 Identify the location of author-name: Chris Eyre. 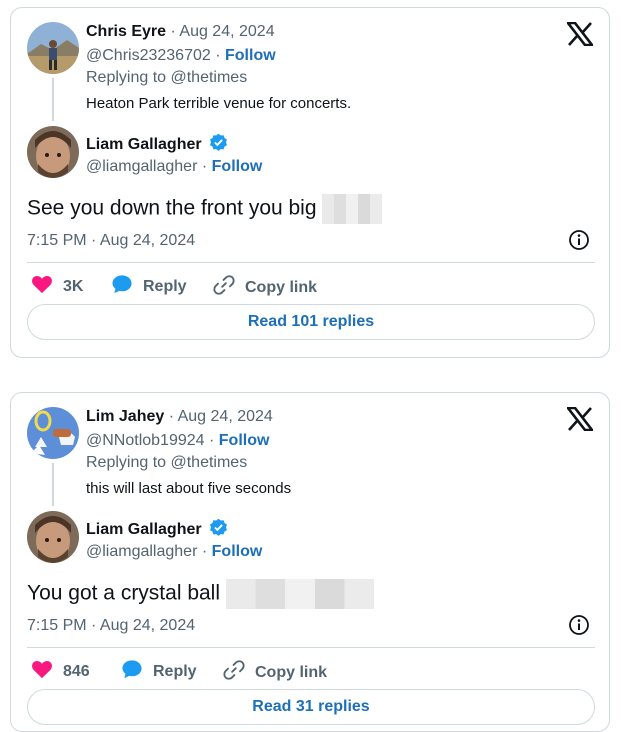
(126, 31).